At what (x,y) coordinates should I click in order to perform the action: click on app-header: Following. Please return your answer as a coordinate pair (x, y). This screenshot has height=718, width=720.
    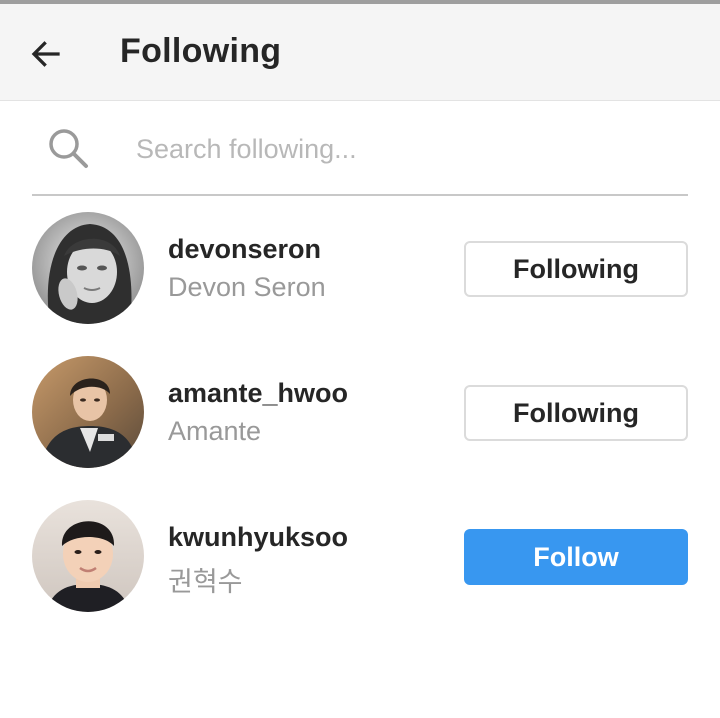
    Looking at the image, I should click on (360, 52).